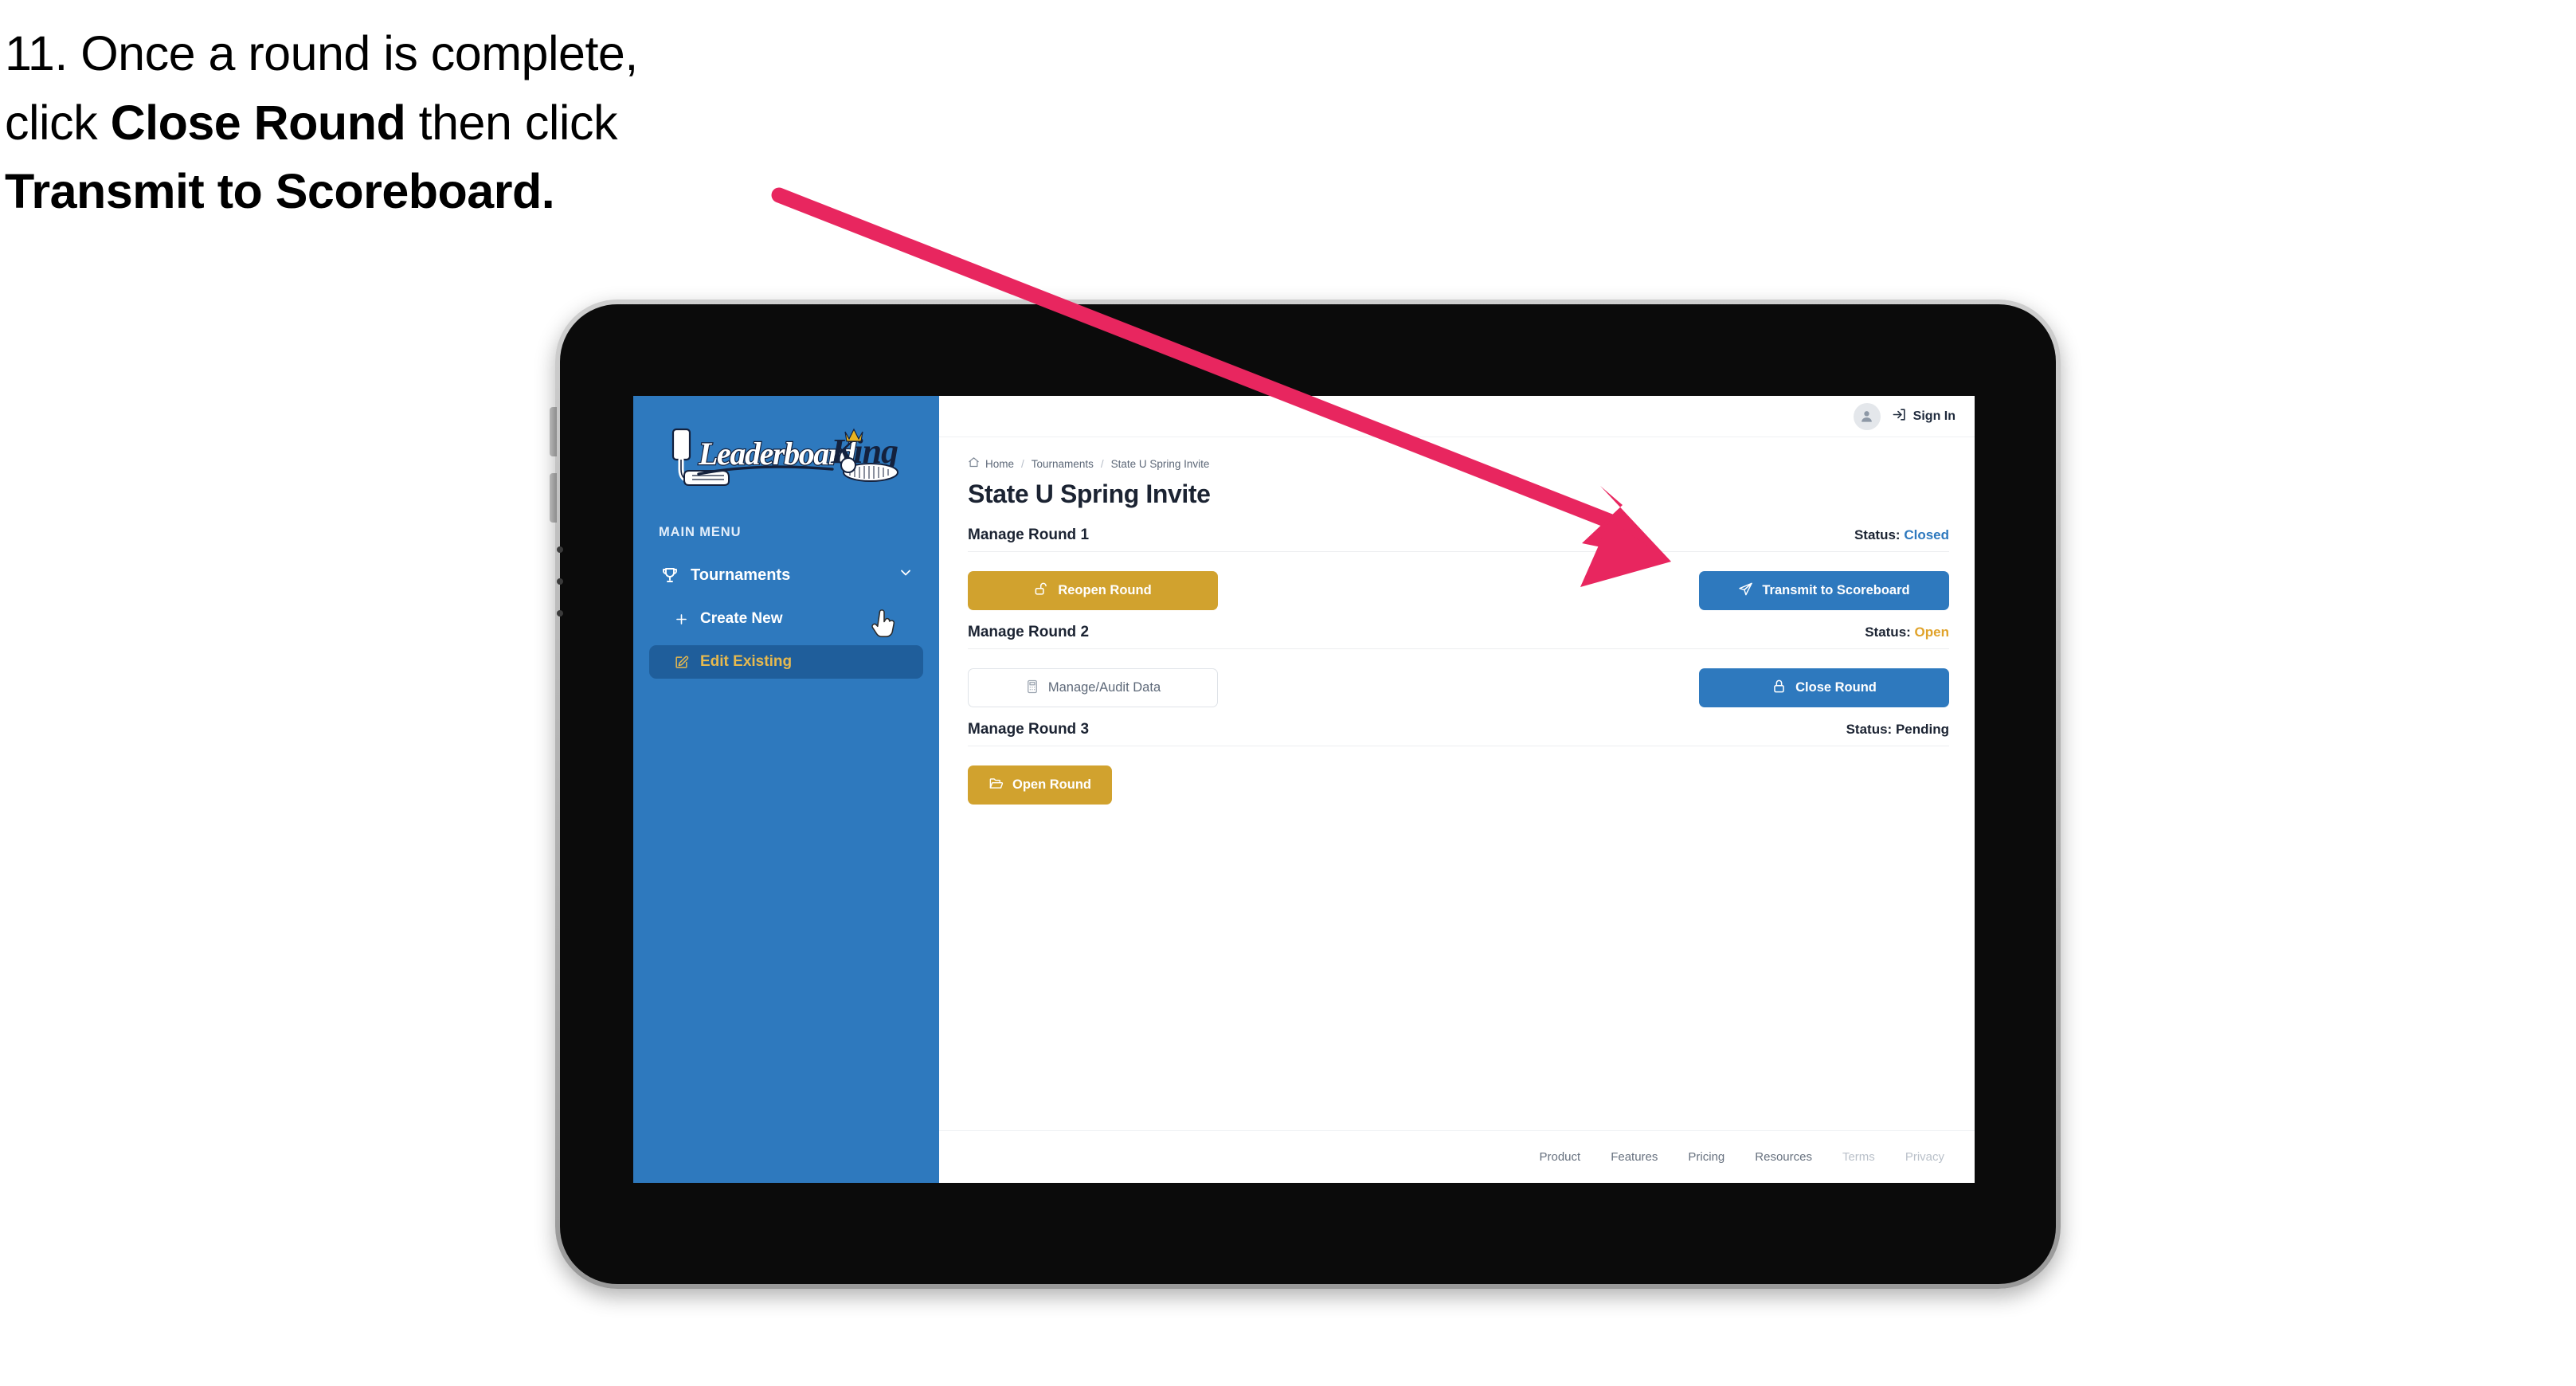 This screenshot has height=1386, width=2576. Describe the element at coordinates (1458, 779) in the screenshot. I see `round-3-actions: Open Round` at that location.